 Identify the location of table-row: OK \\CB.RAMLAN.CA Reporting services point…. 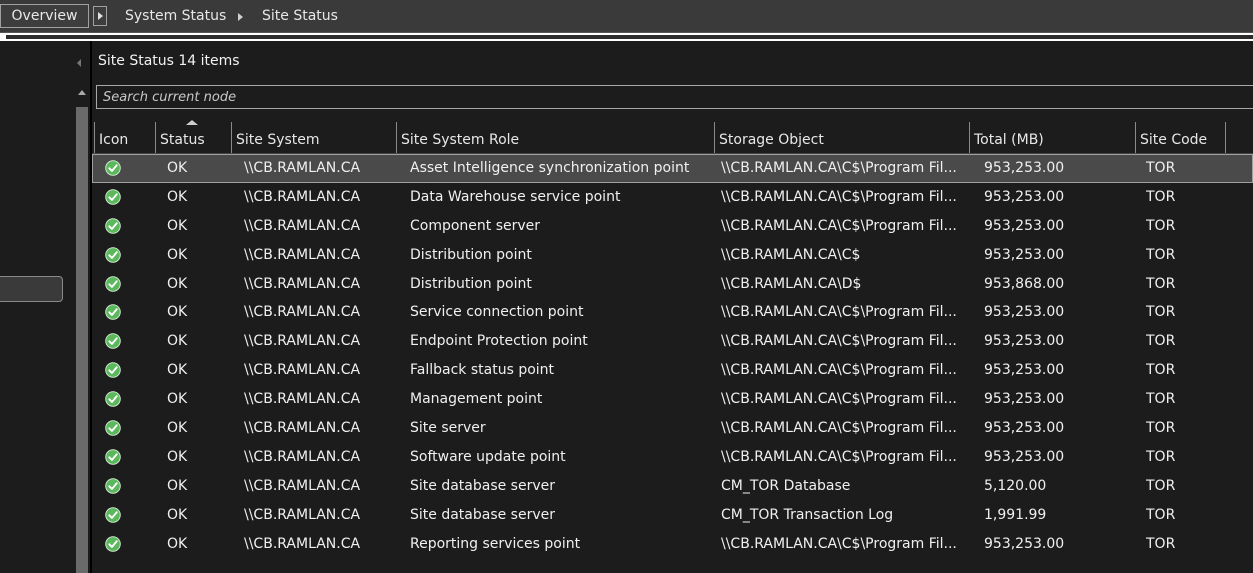
(672, 544).